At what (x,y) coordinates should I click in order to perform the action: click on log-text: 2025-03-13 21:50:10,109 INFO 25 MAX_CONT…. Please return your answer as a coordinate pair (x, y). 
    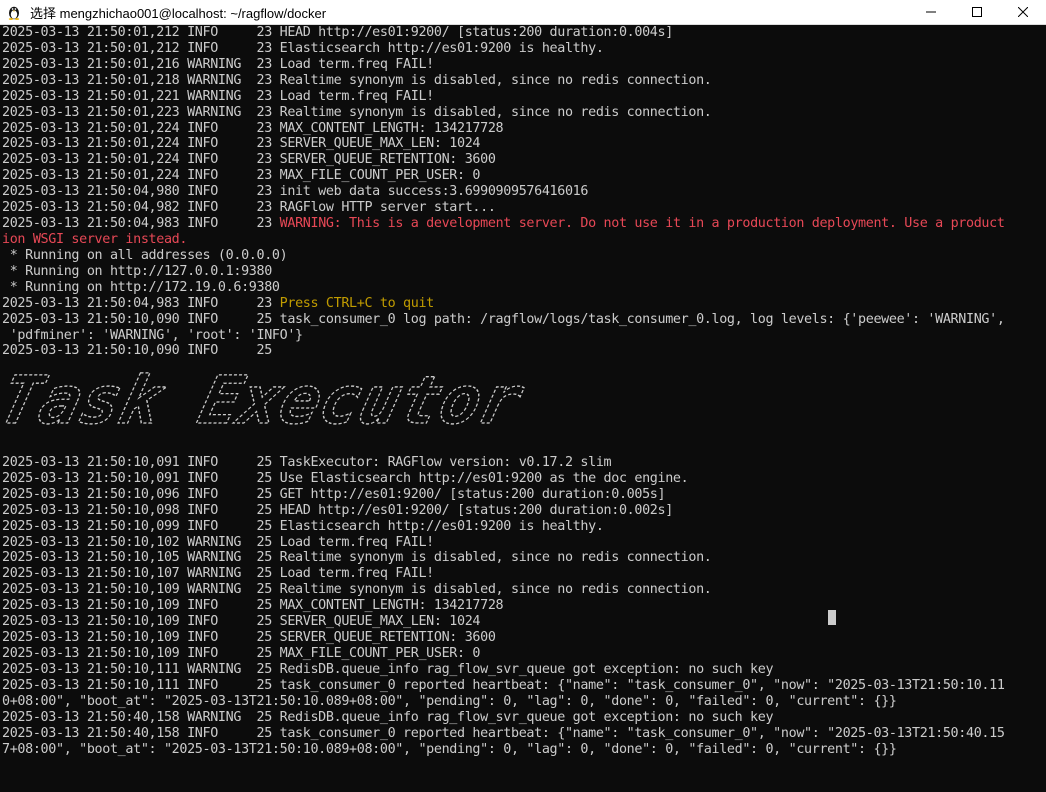
    Looking at the image, I should click on (253, 606).